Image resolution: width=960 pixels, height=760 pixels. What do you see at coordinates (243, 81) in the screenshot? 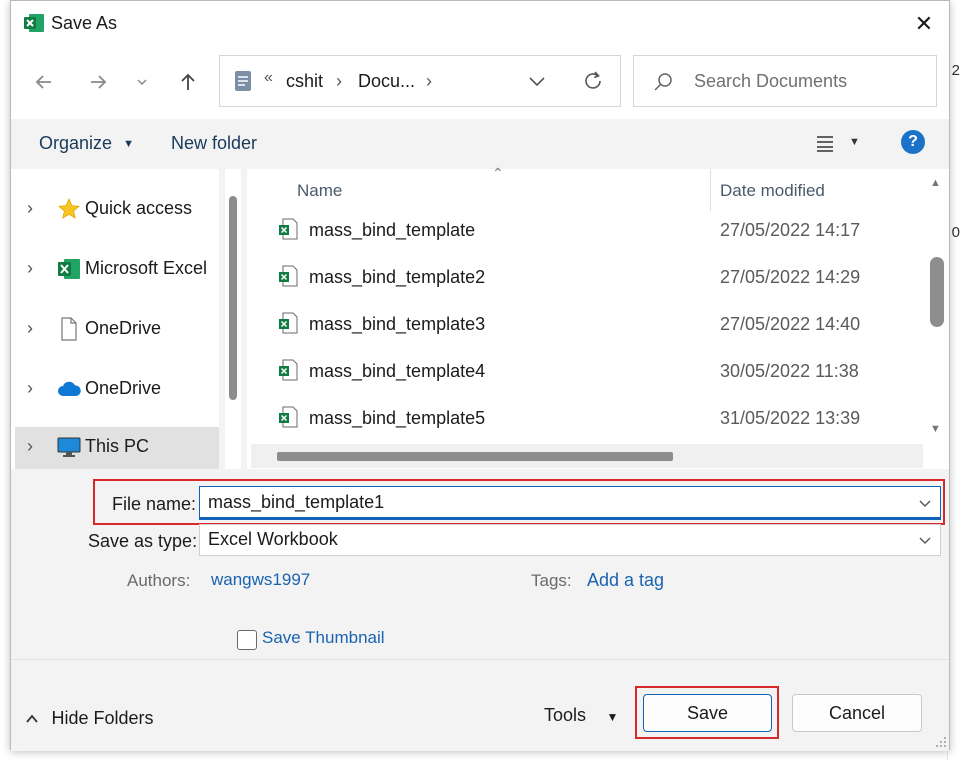
I see `documents-folder-icon` at bounding box center [243, 81].